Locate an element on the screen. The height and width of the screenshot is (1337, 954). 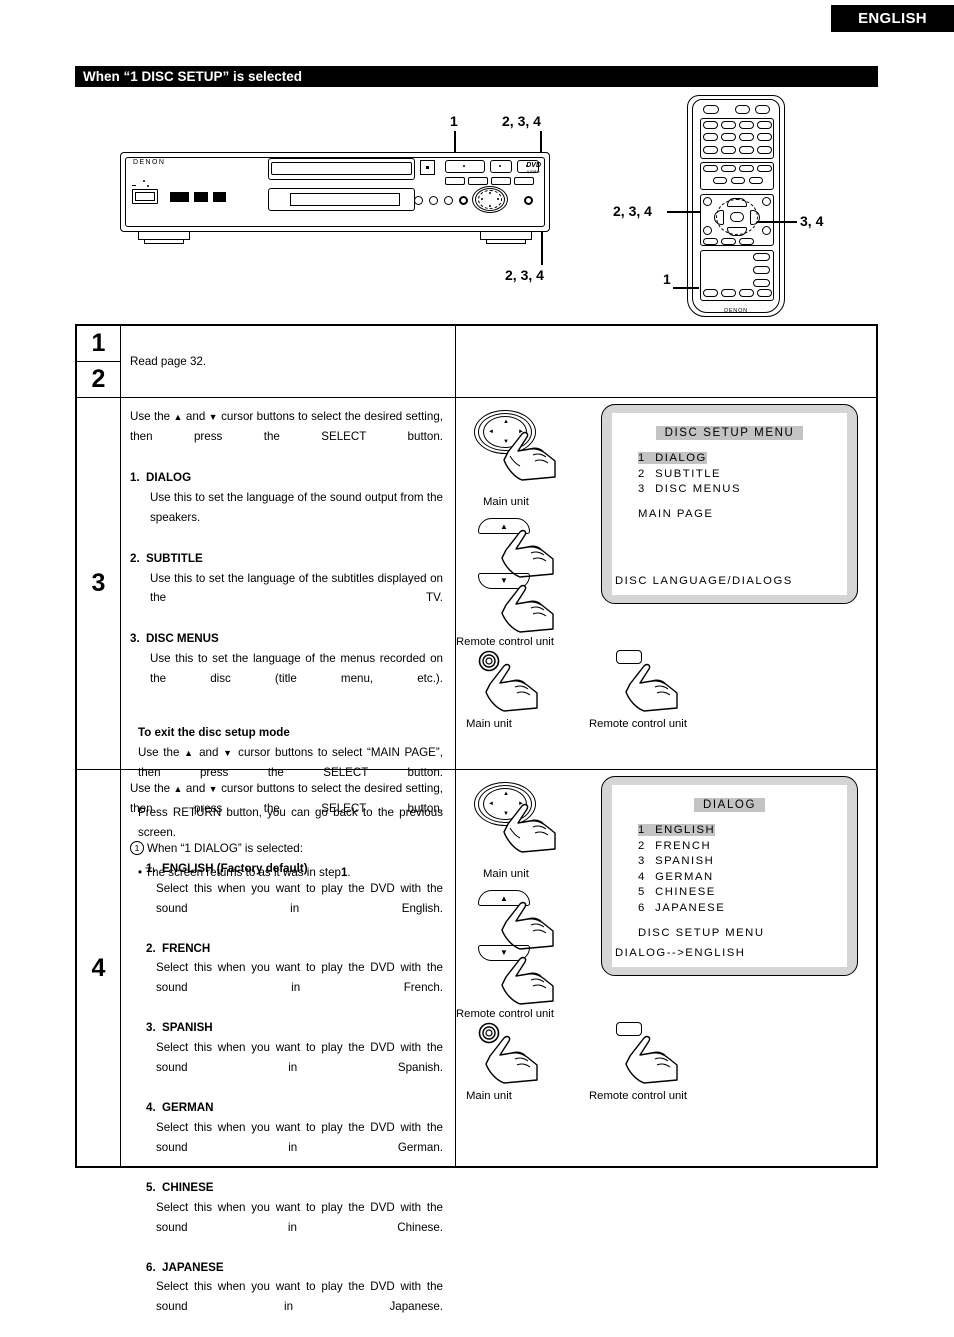
return-button is located at coordinates (766, 230).